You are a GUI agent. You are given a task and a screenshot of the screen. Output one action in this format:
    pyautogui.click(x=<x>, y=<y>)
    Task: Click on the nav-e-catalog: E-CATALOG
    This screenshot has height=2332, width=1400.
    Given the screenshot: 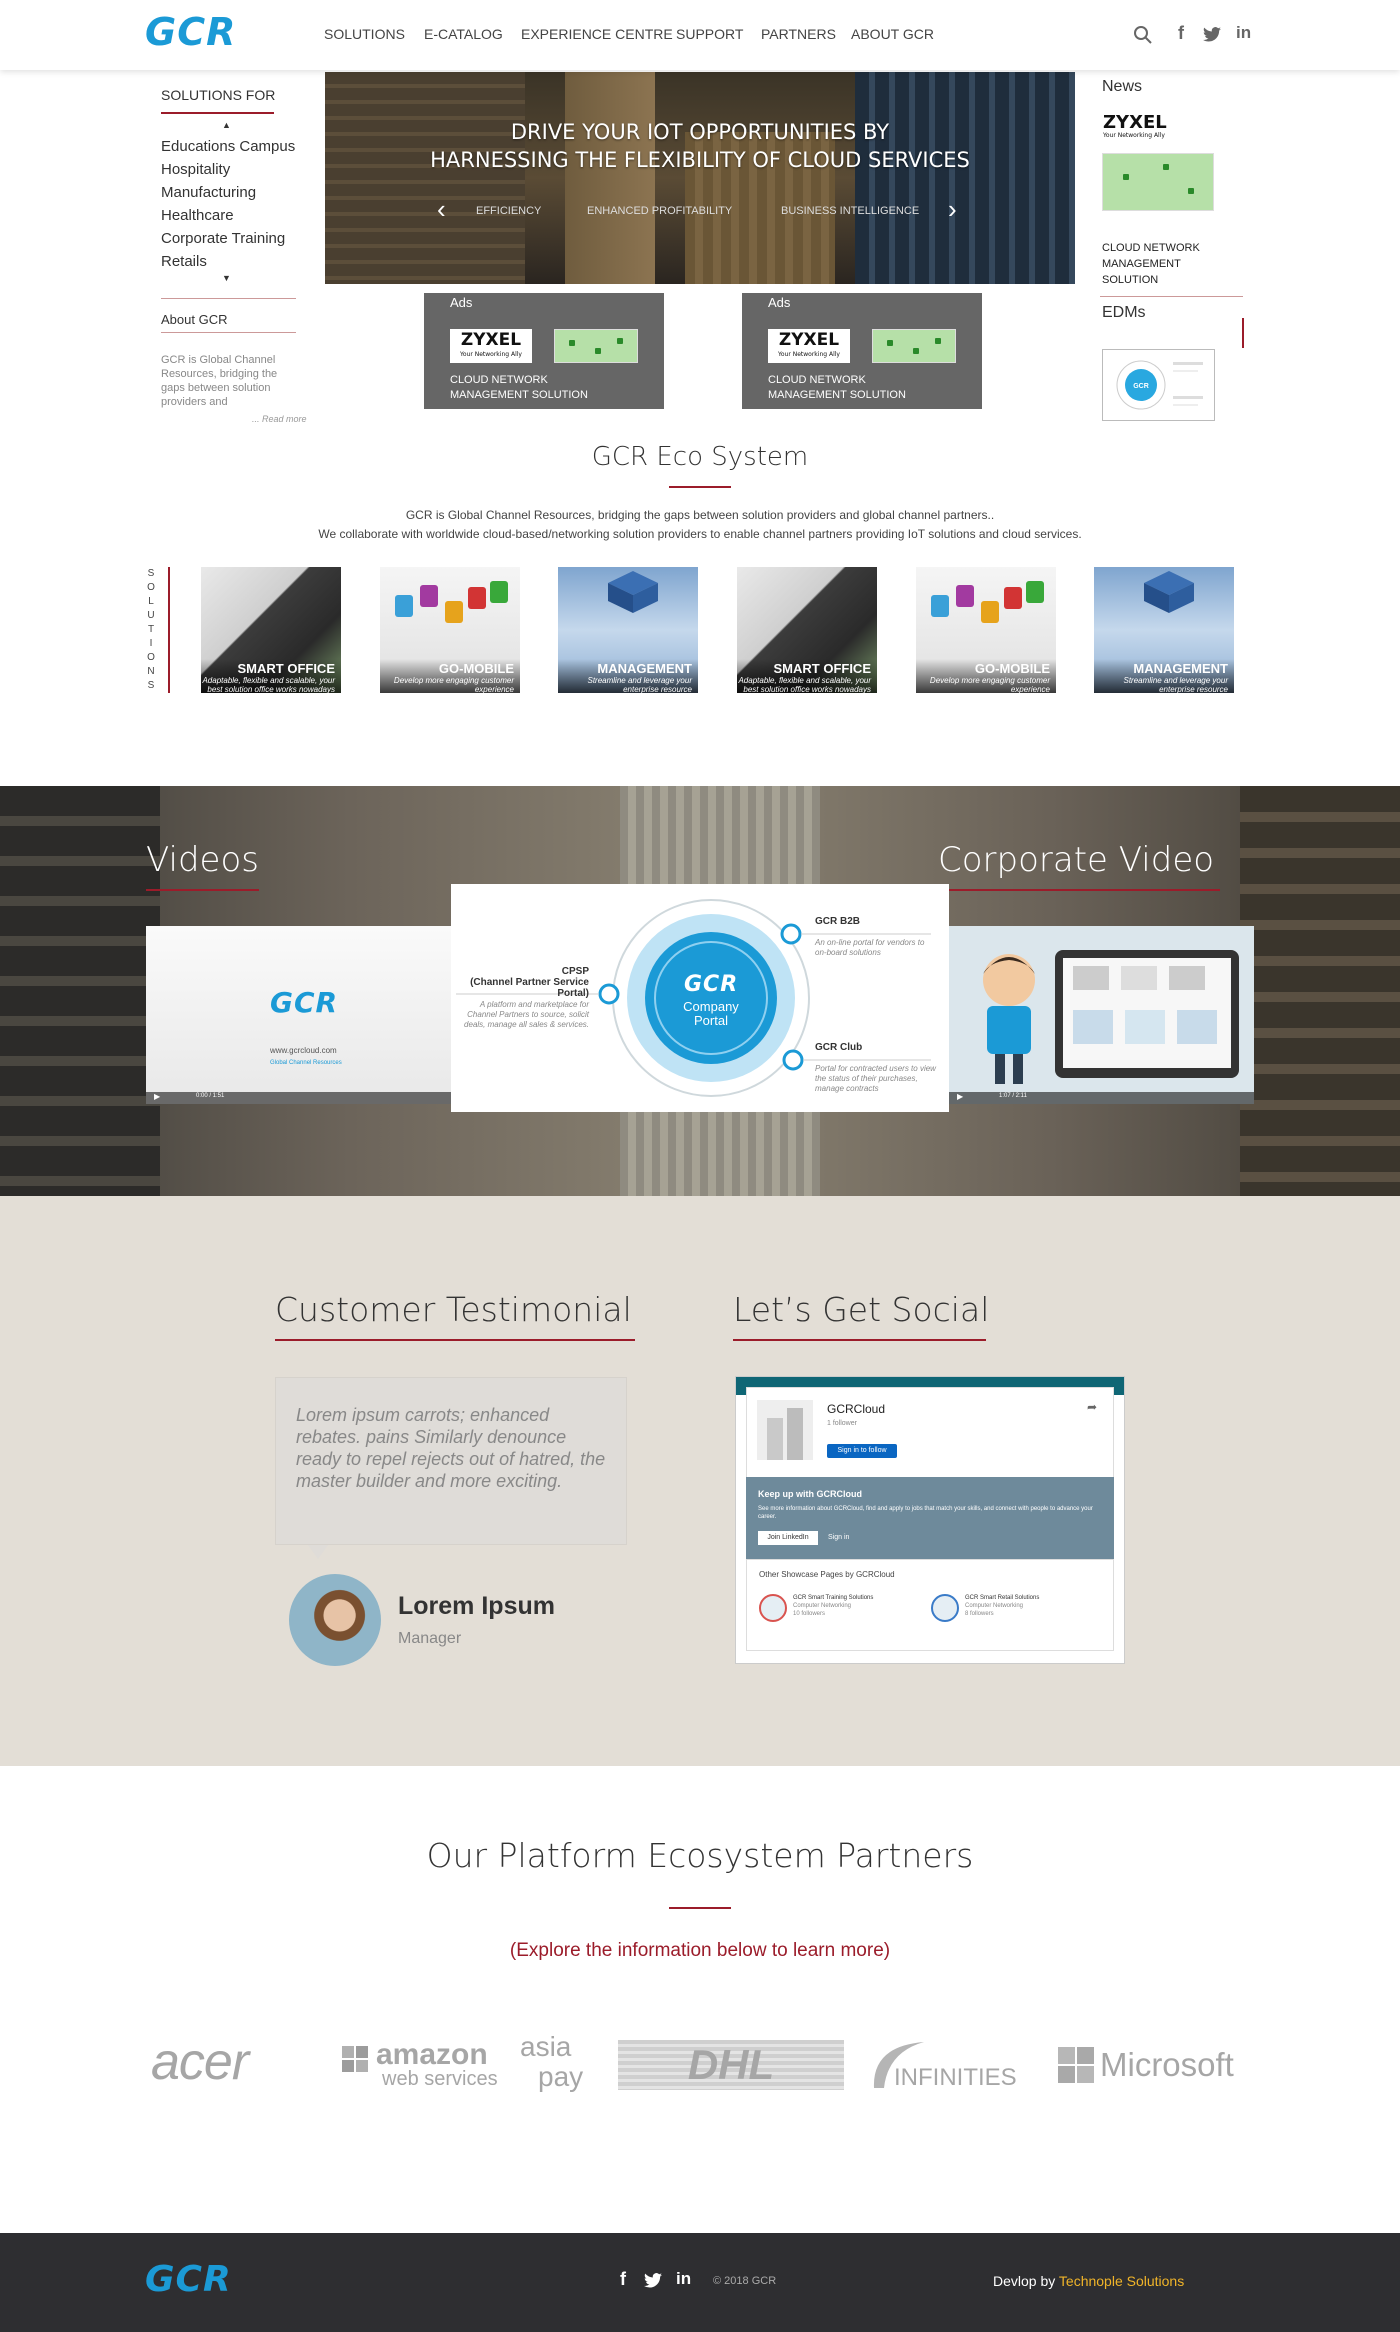 What is the action you would take?
    pyautogui.click(x=463, y=34)
    